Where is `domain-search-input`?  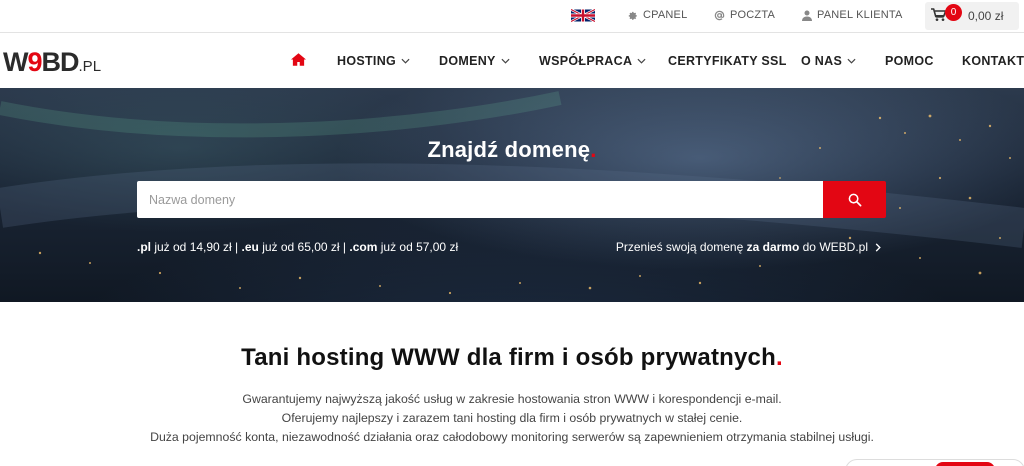
domain-search-input is located at coordinates (480, 199).